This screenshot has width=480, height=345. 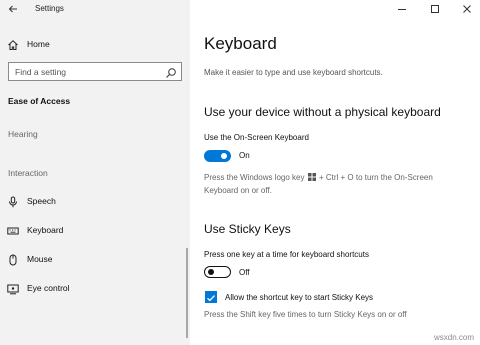 What do you see at coordinates (95, 44) in the screenshot?
I see `sidebar-item-home: Home` at bounding box center [95, 44].